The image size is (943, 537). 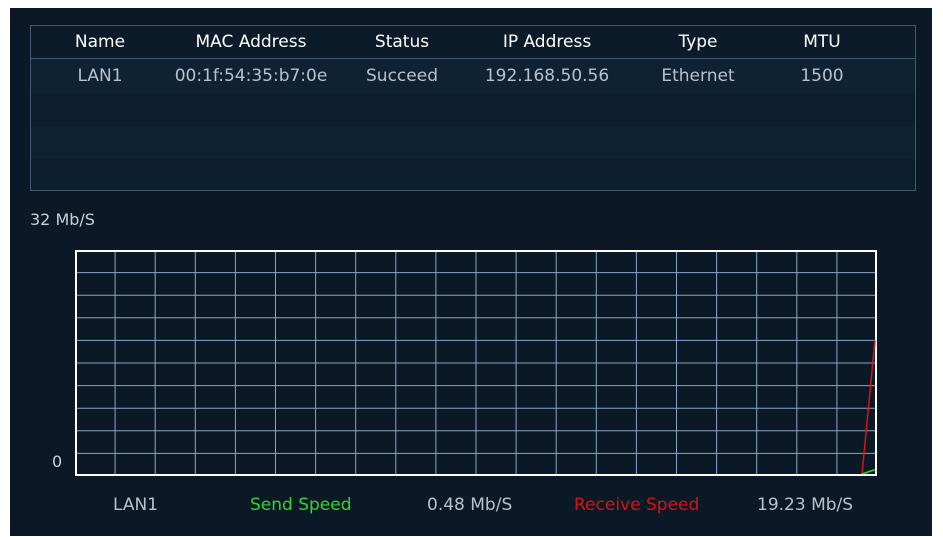 I want to click on header-mac-address: MAC Address, so click(x=251, y=42).